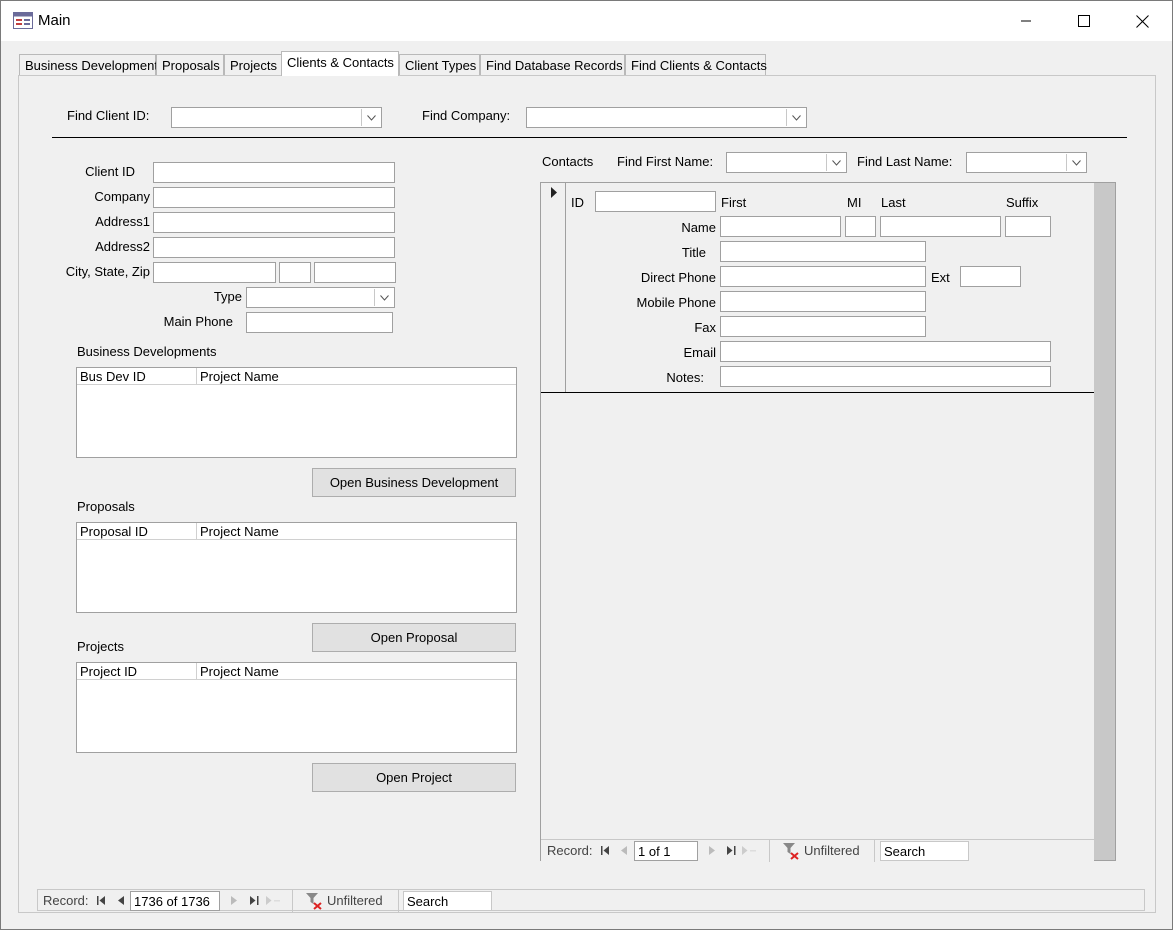  Describe the element at coordinates (696, 65) in the screenshot. I see `tab-find-clients-contacts: Find Clients & Contacts` at that location.